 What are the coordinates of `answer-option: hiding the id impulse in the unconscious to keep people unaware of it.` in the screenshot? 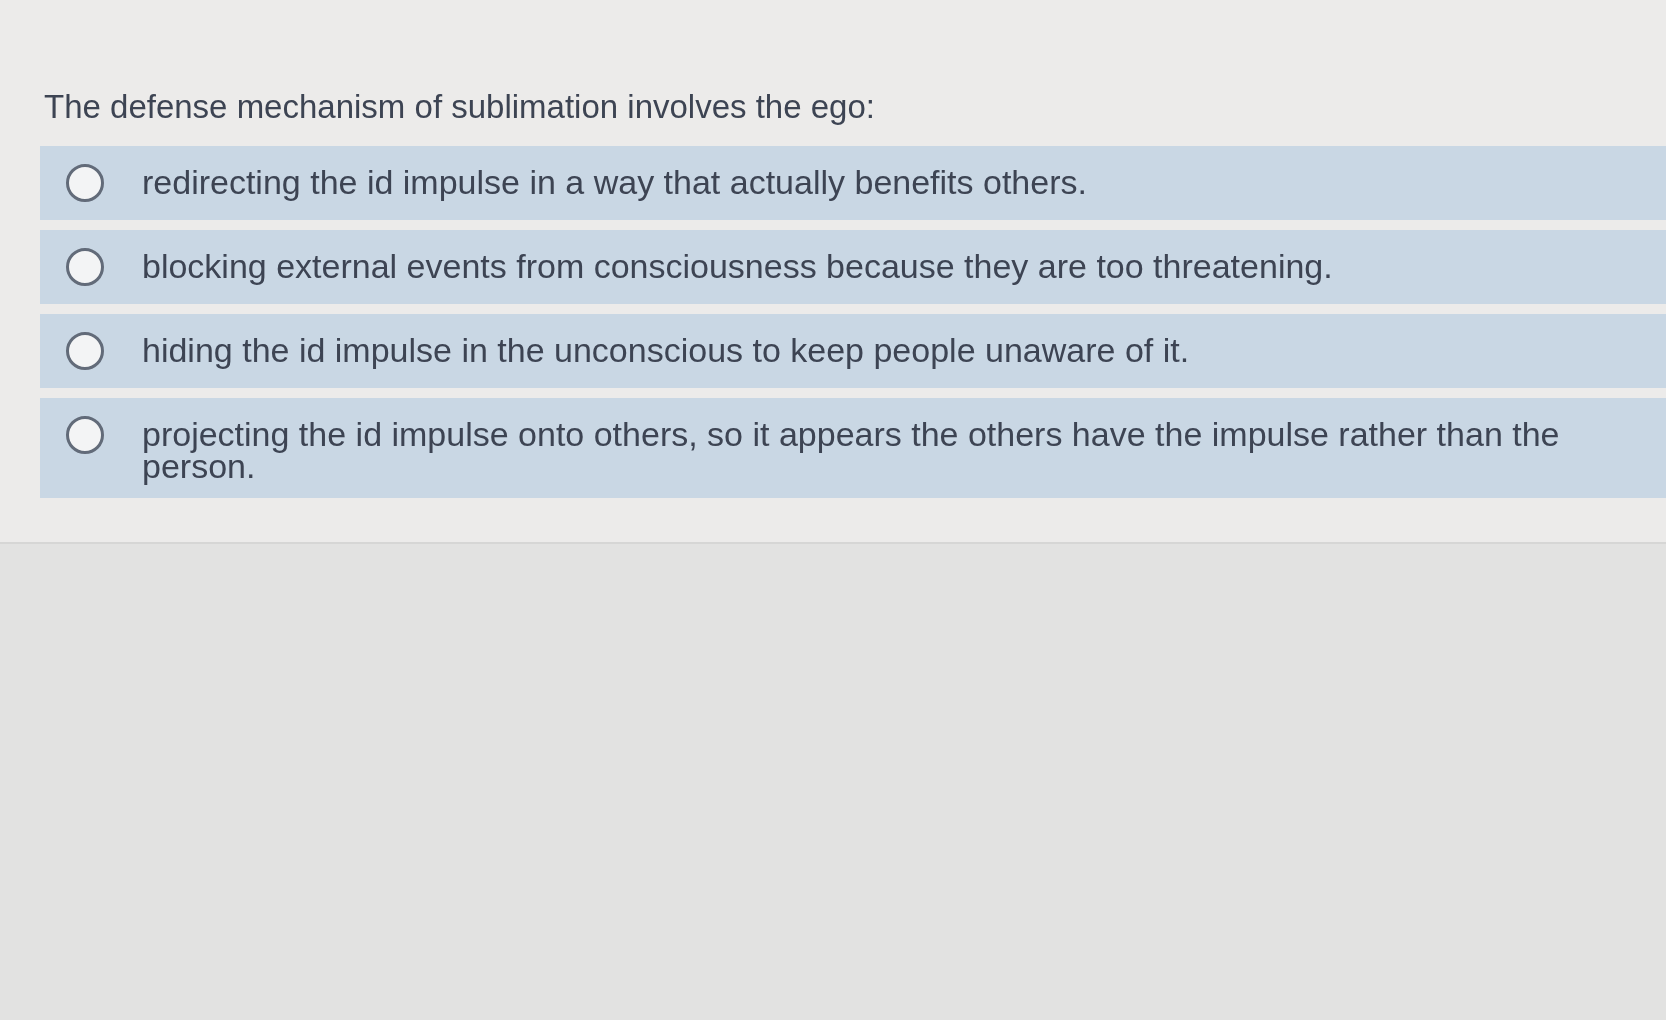 It's located at (853, 351).